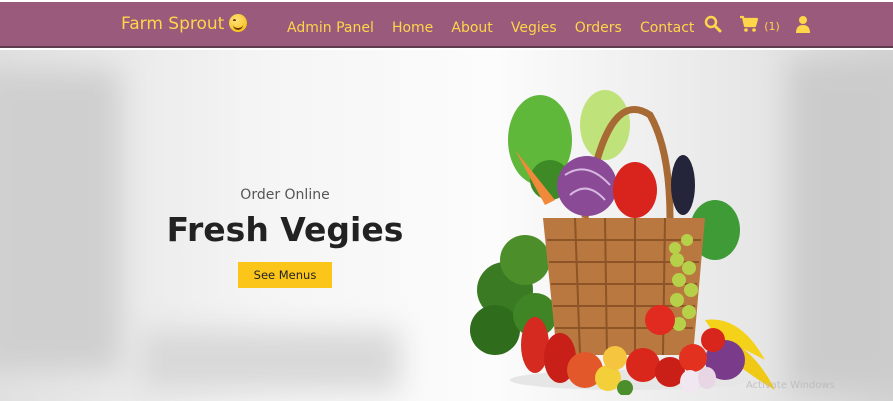  What do you see at coordinates (471, 28) in the screenshot?
I see `nav-link-about: About` at bounding box center [471, 28].